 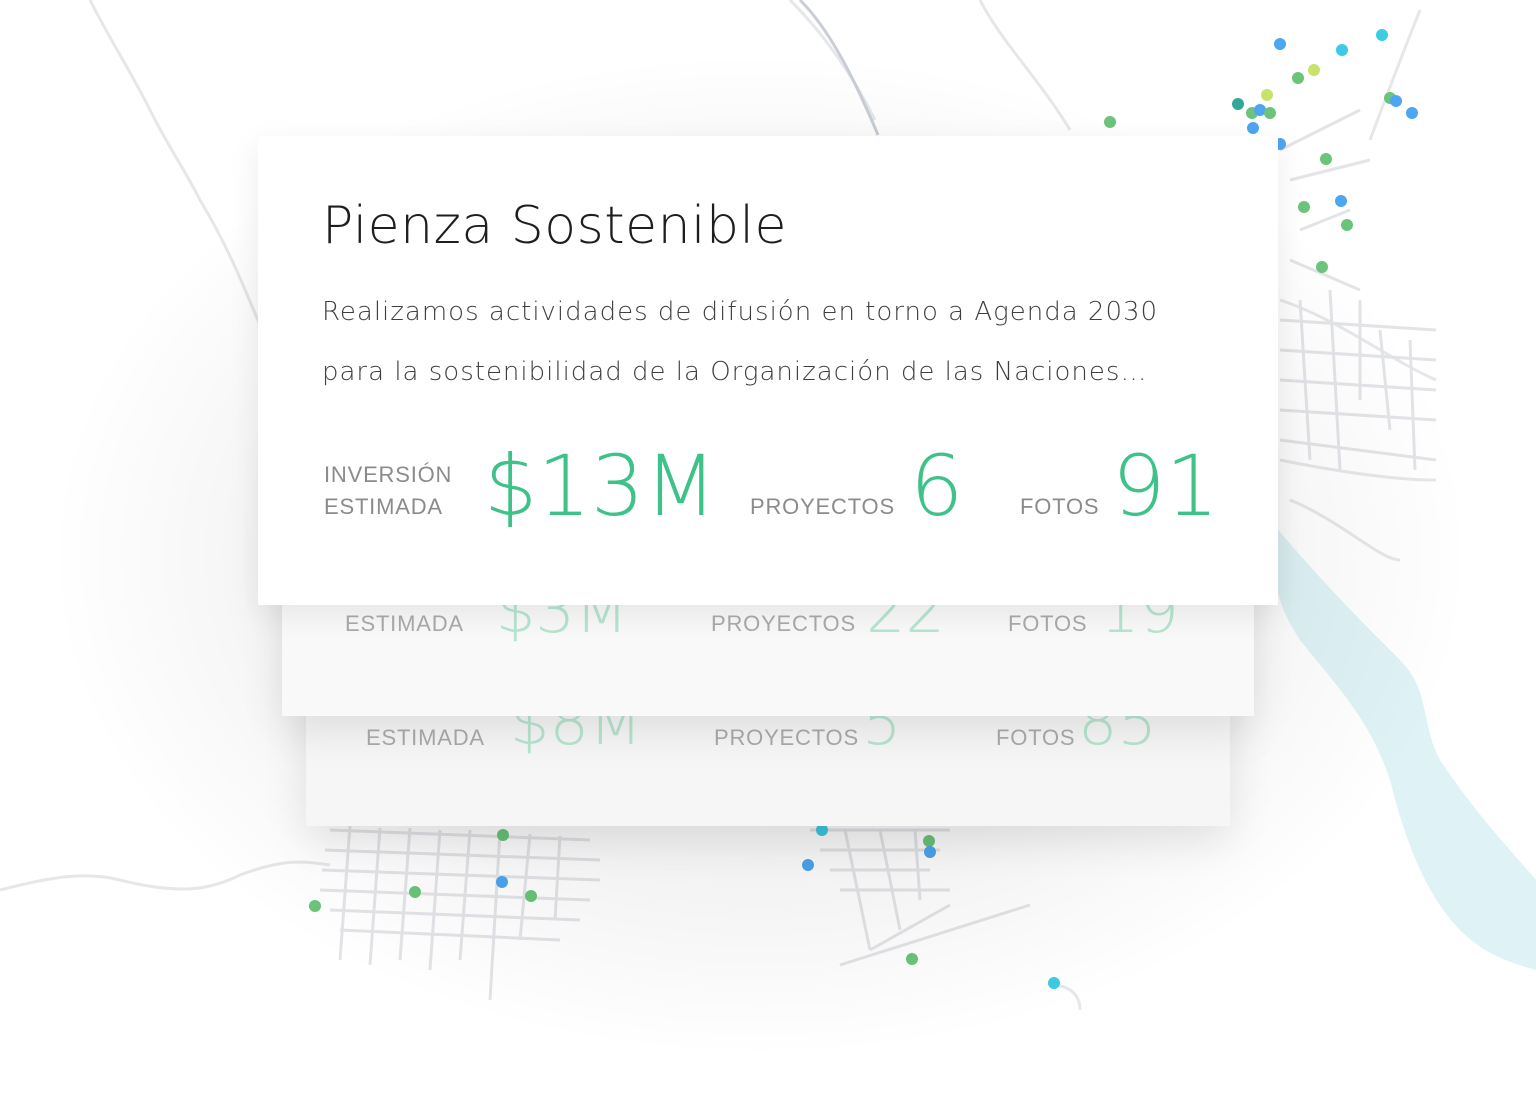 What do you see at coordinates (600, 486) in the screenshot?
I see `investment-value: $13M` at bounding box center [600, 486].